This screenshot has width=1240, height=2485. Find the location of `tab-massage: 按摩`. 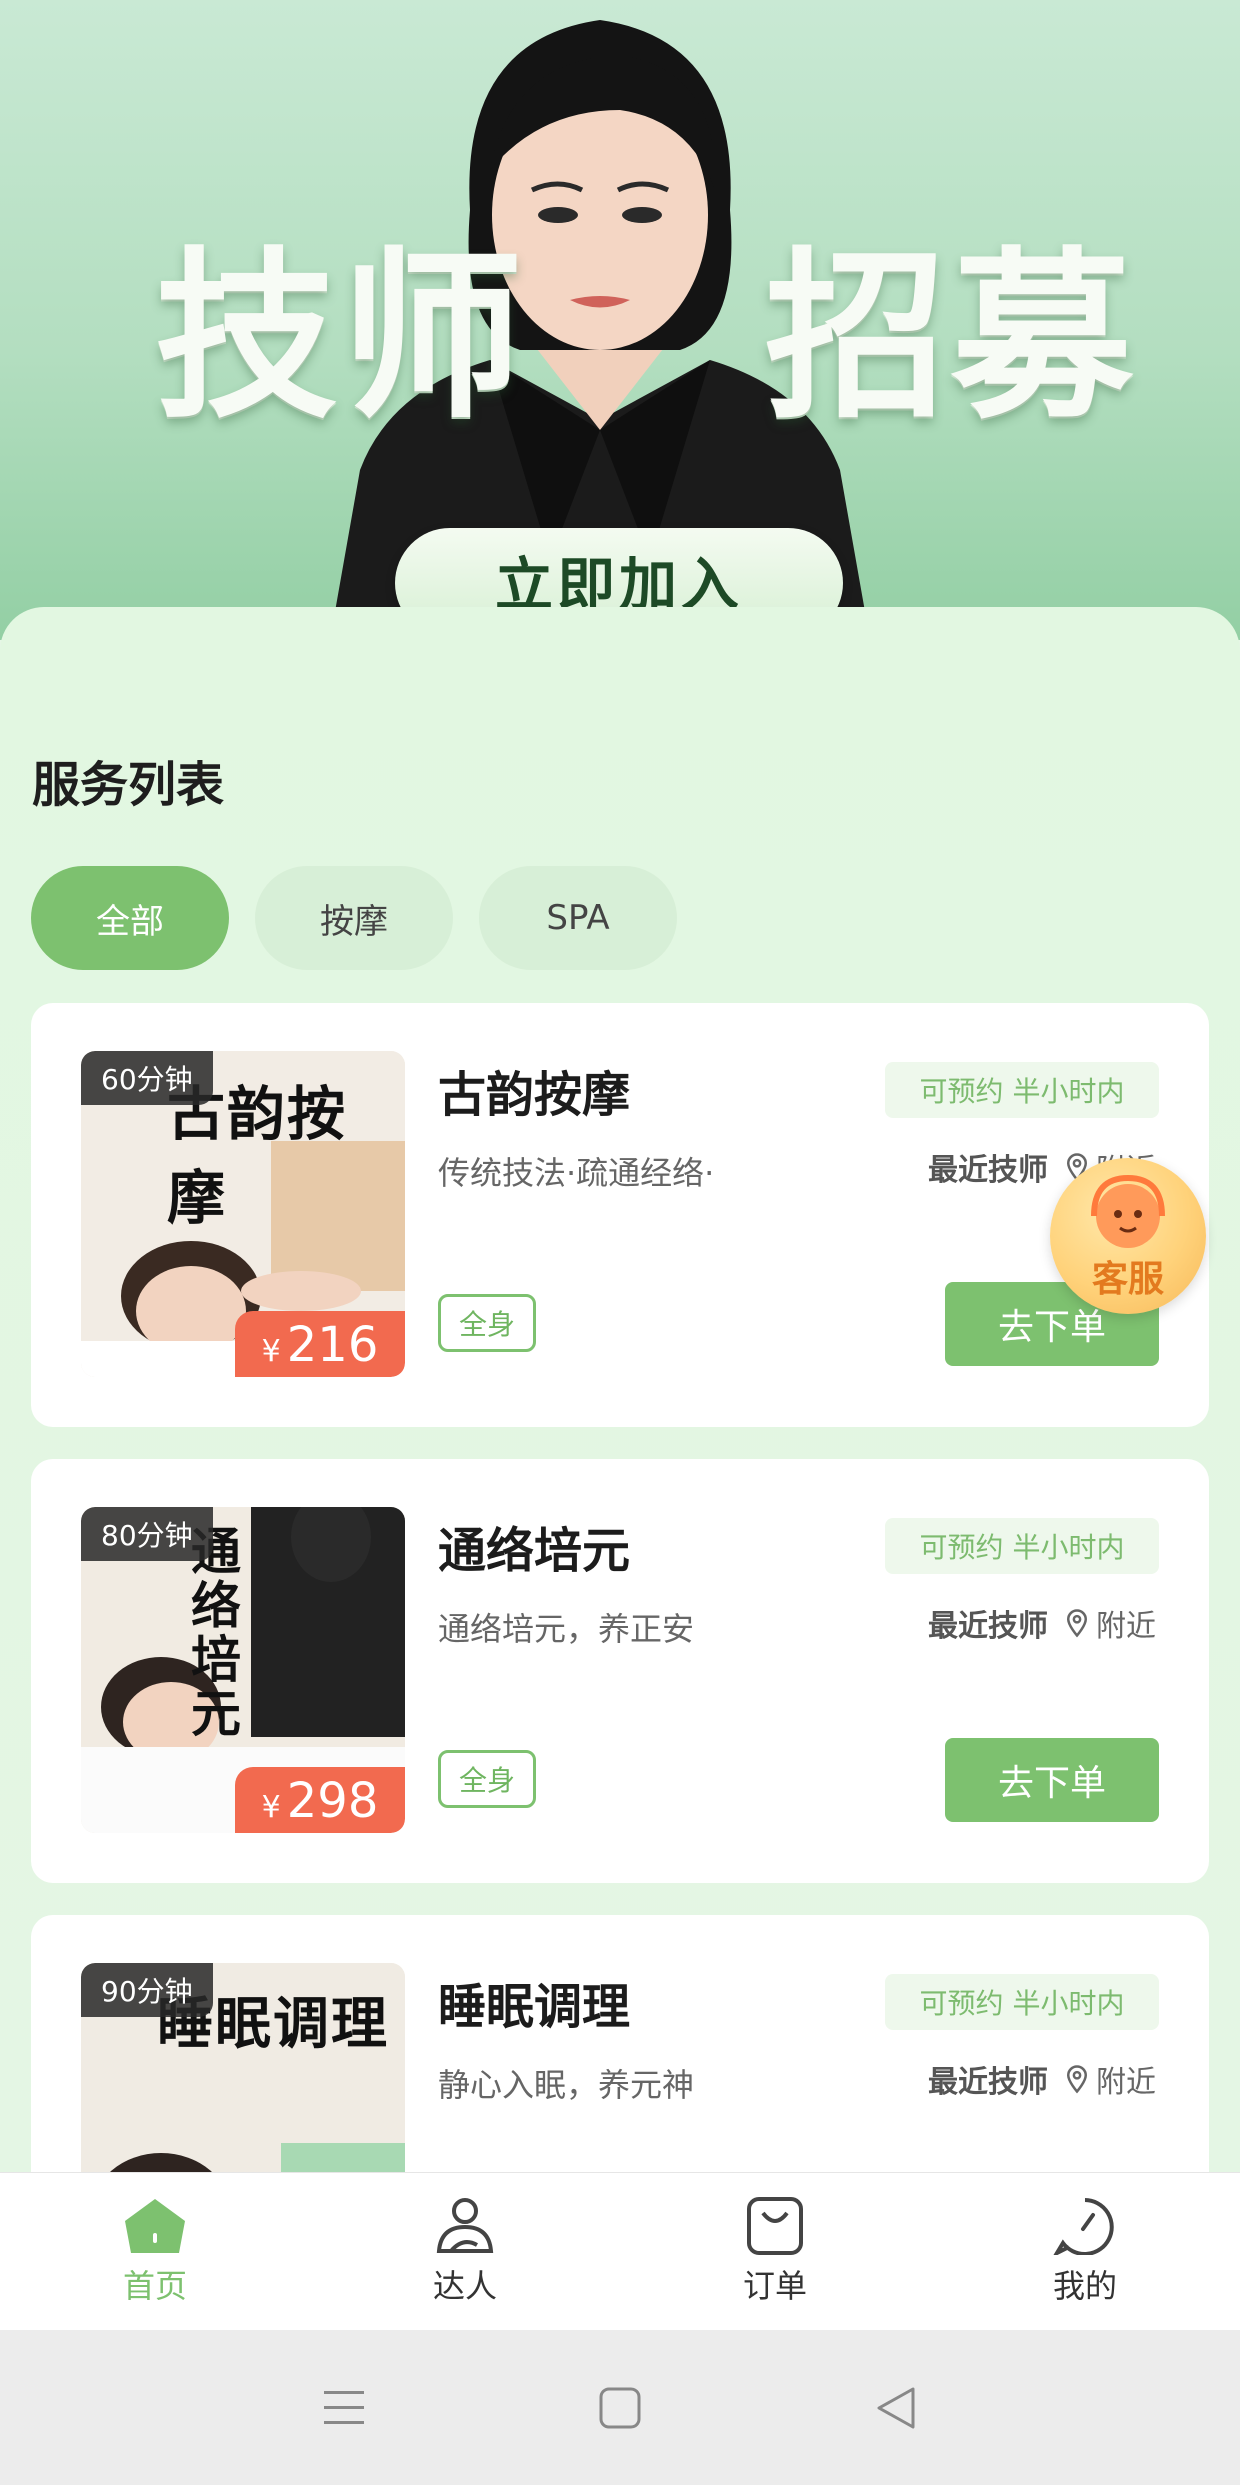

tab-massage: 按摩 is located at coordinates (354, 918).